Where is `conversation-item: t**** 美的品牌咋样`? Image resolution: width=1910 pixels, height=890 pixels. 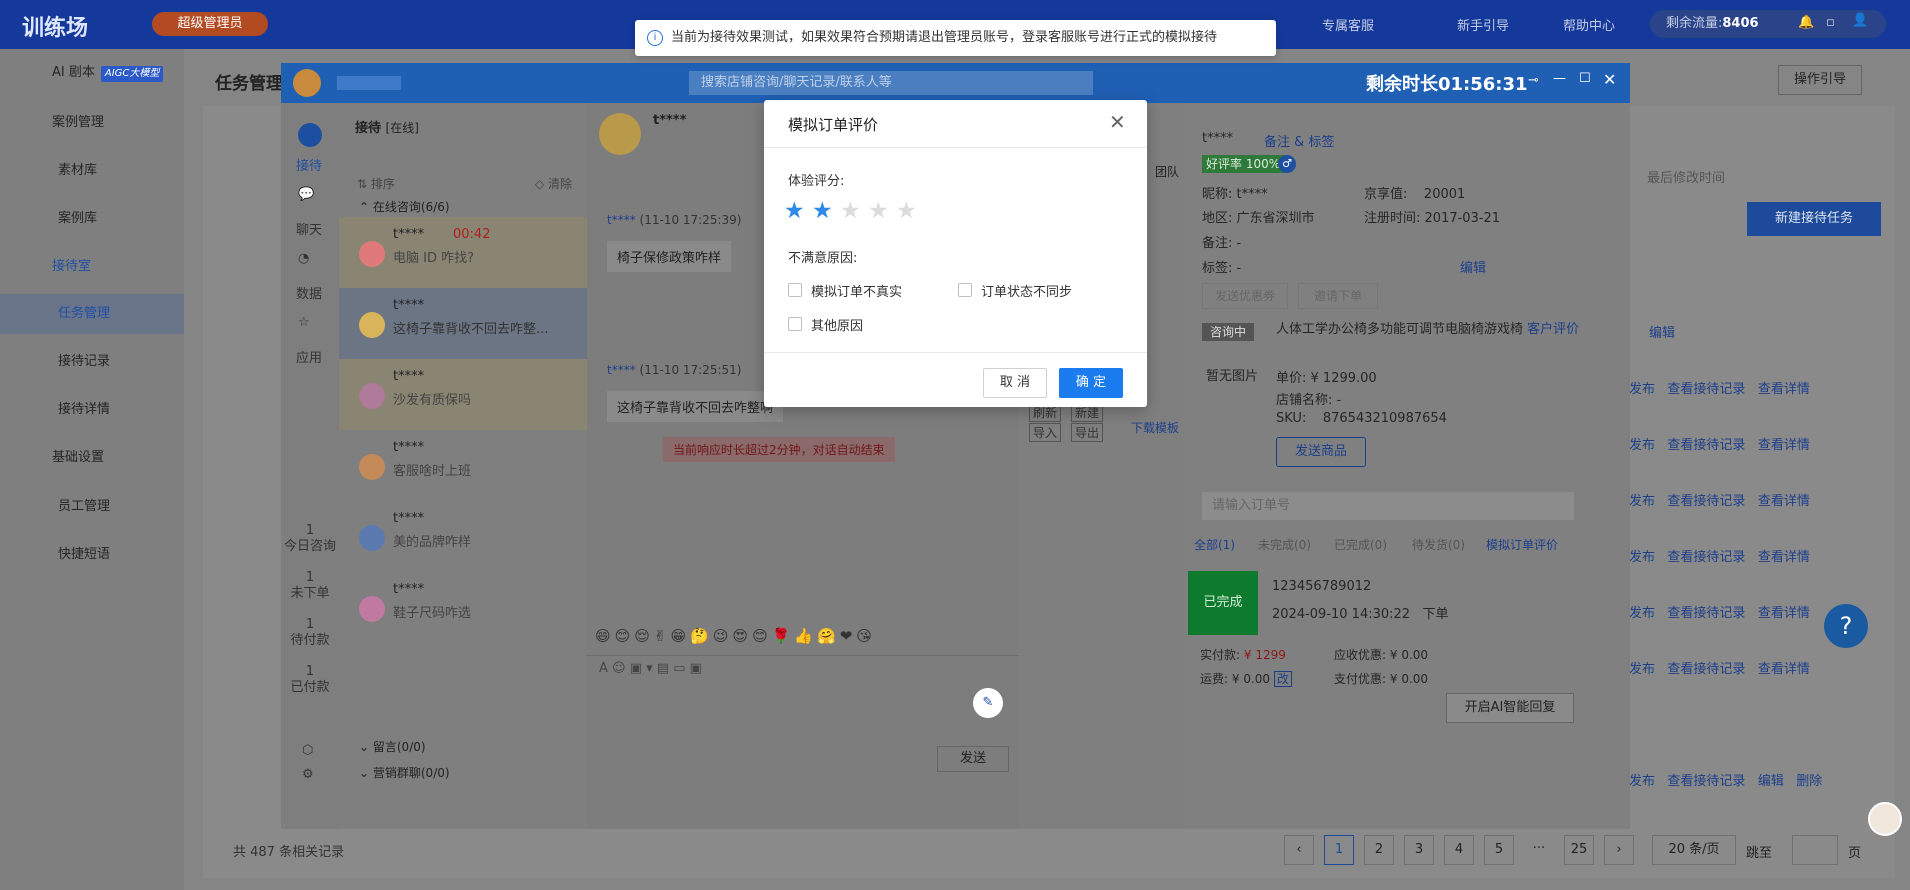
conversation-item: t**** 美的品牌咋样 is located at coordinates (463, 536).